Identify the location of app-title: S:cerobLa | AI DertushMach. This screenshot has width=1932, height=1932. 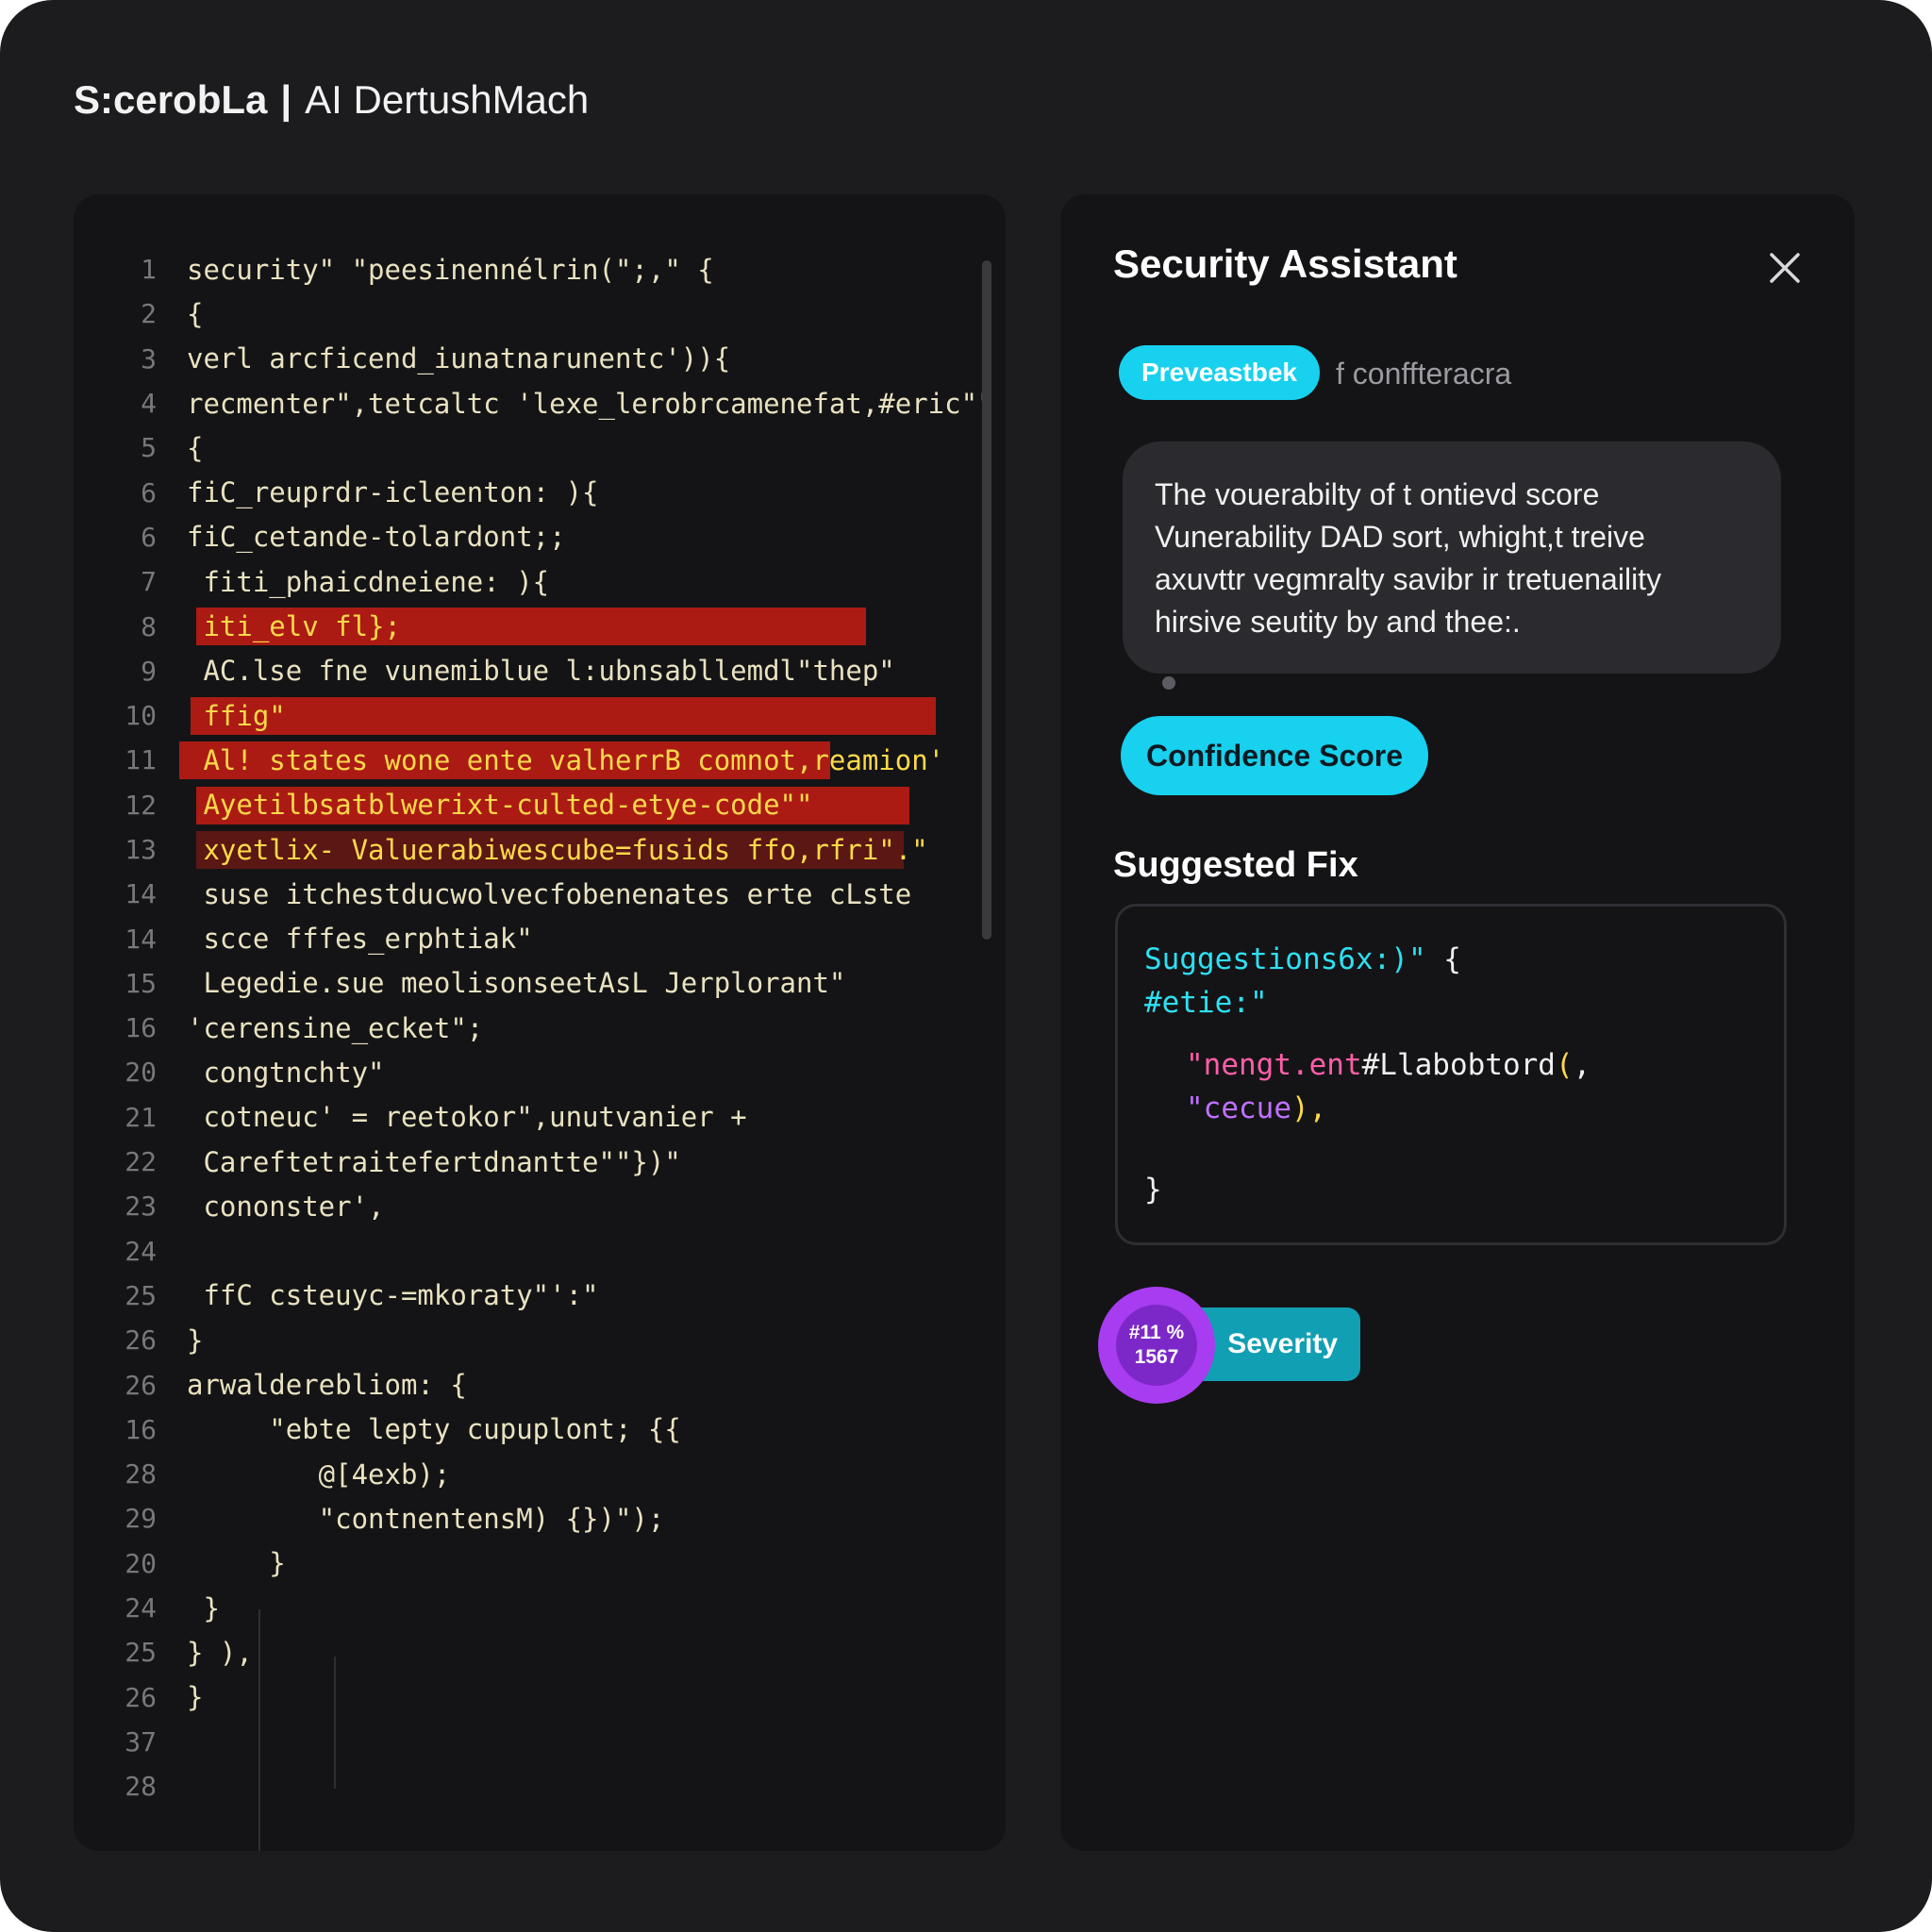
(331, 100).